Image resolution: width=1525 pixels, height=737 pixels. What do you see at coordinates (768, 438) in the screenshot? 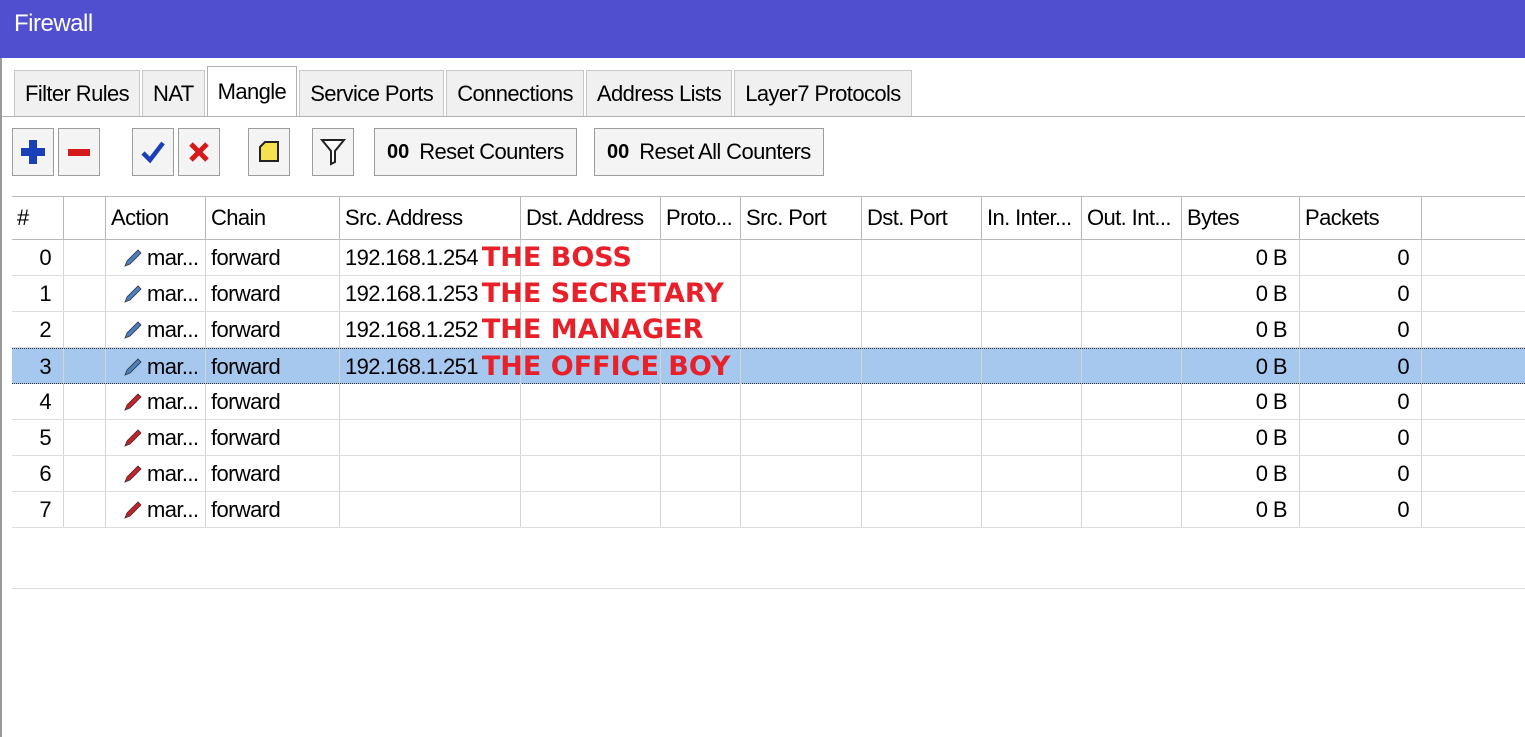
I see `table-row: 5 mar... forward 0 B0` at bounding box center [768, 438].